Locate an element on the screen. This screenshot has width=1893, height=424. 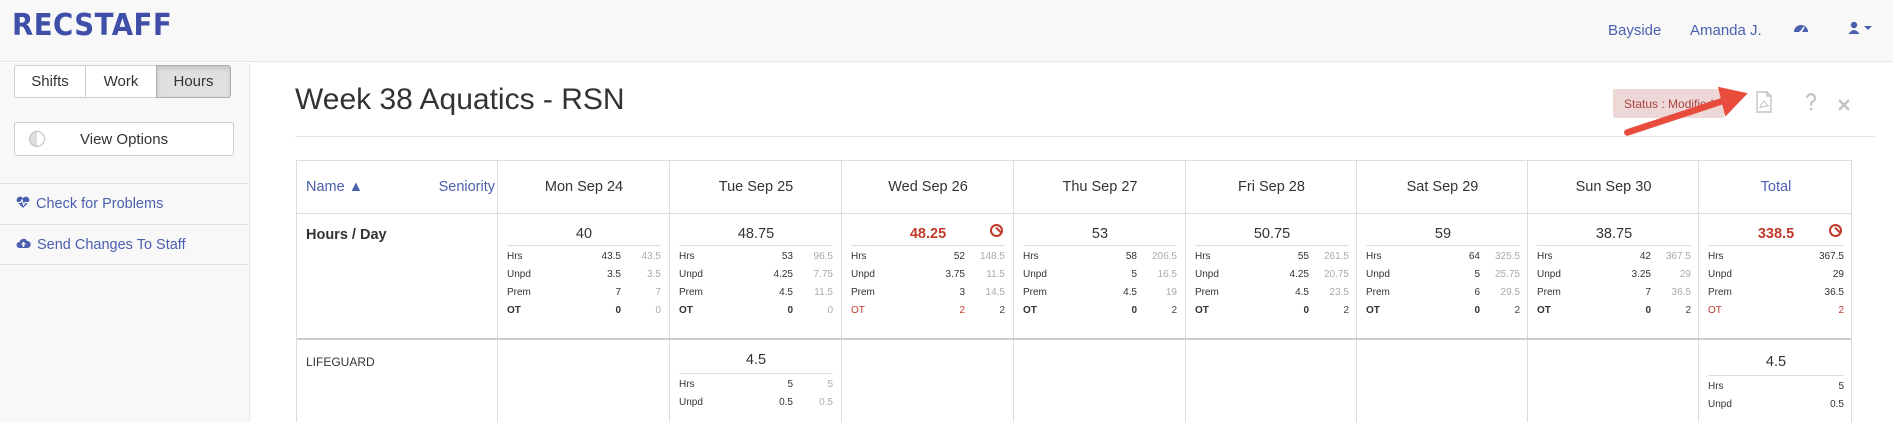
total-cell: 338.5 Hrs 367.5 Unpd 29 Prem 36.5 OT 2 is located at coordinates (1776, 276).